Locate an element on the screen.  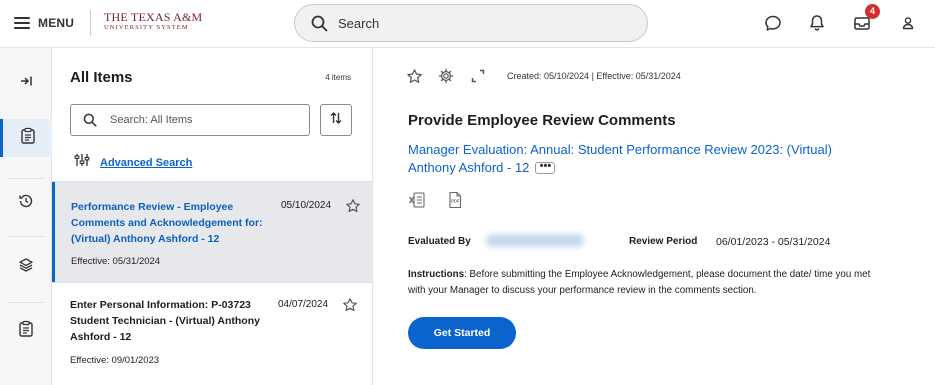
menu-button: MENU is located at coordinates (44, 23).